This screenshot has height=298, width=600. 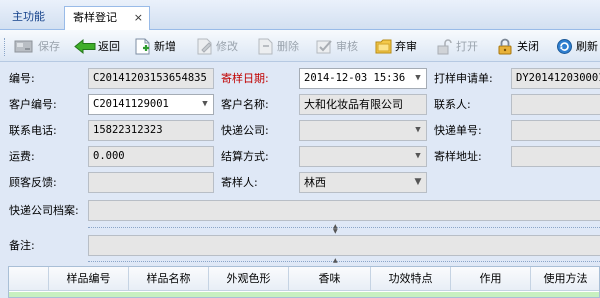 What do you see at coordinates (458, 130) in the screenshot?
I see `express-no-label: 快递单号:` at bounding box center [458, 130].